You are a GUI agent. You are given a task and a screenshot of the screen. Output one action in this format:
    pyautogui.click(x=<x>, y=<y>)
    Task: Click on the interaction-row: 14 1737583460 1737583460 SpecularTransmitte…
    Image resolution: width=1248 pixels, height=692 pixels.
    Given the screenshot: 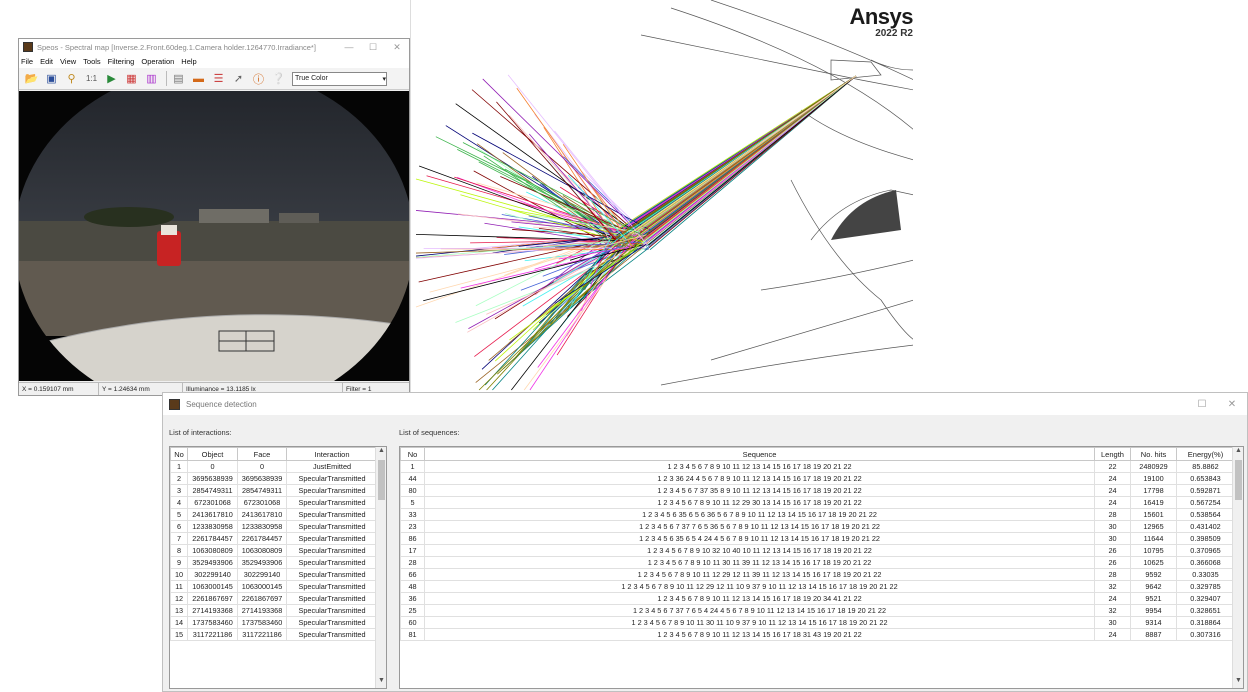 What is the action you would take?
    pyautogui.click(x=274, y=622)
    